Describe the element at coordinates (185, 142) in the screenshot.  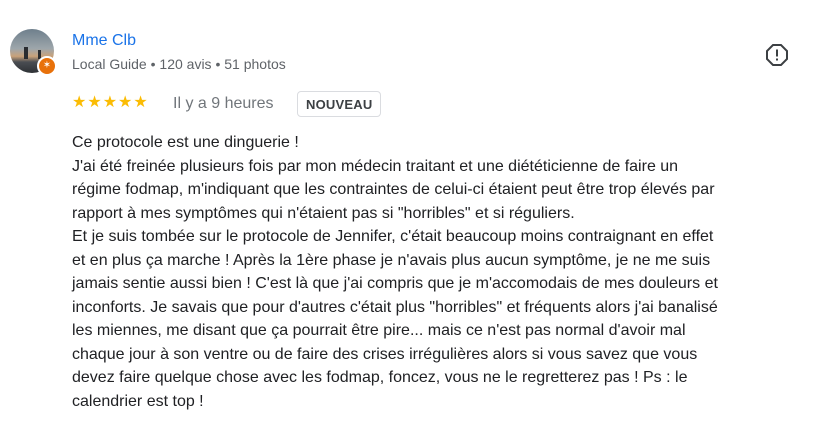
I see `review-text-line: Ce protocole est une dinguerie !` at that location.